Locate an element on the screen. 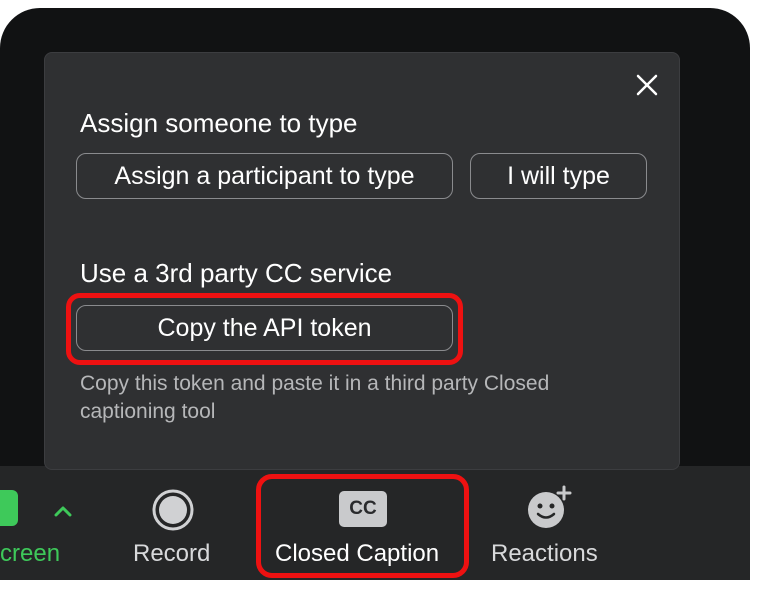 This screenshot has height=592, width=768. share-screen-icon is located at coordinates (9, 508).